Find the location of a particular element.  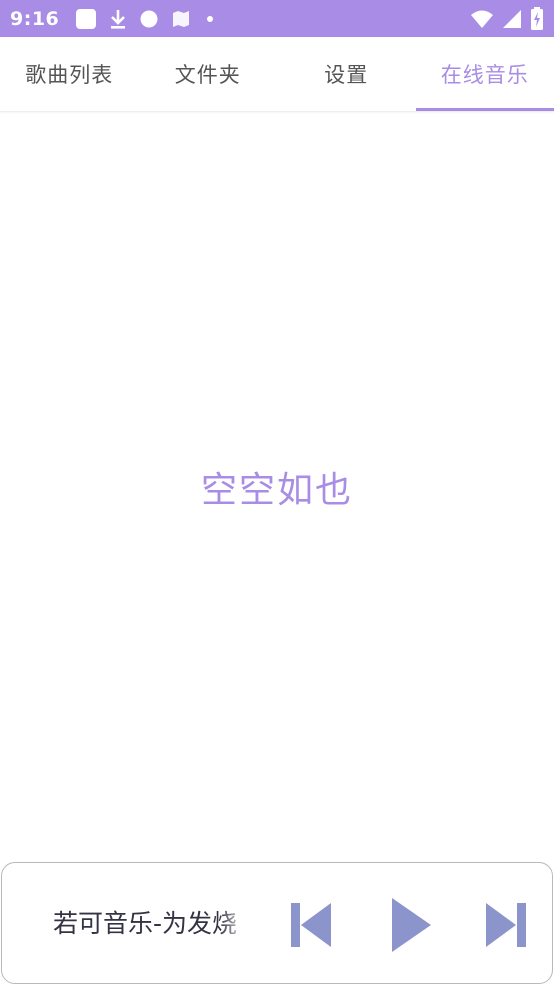

skip-previous-icon is located at coordinates (311, 925).